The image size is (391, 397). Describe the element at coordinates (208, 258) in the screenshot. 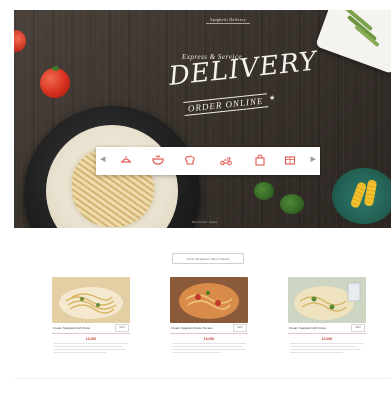

I see `view-menu-button: View Spaghetti Best Pasta` at that location.